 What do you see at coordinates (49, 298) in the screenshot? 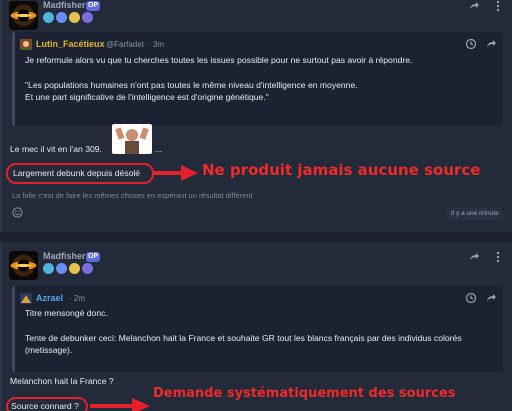
I see `quote-author-name: Azrael` at bounding box center [49, 298].